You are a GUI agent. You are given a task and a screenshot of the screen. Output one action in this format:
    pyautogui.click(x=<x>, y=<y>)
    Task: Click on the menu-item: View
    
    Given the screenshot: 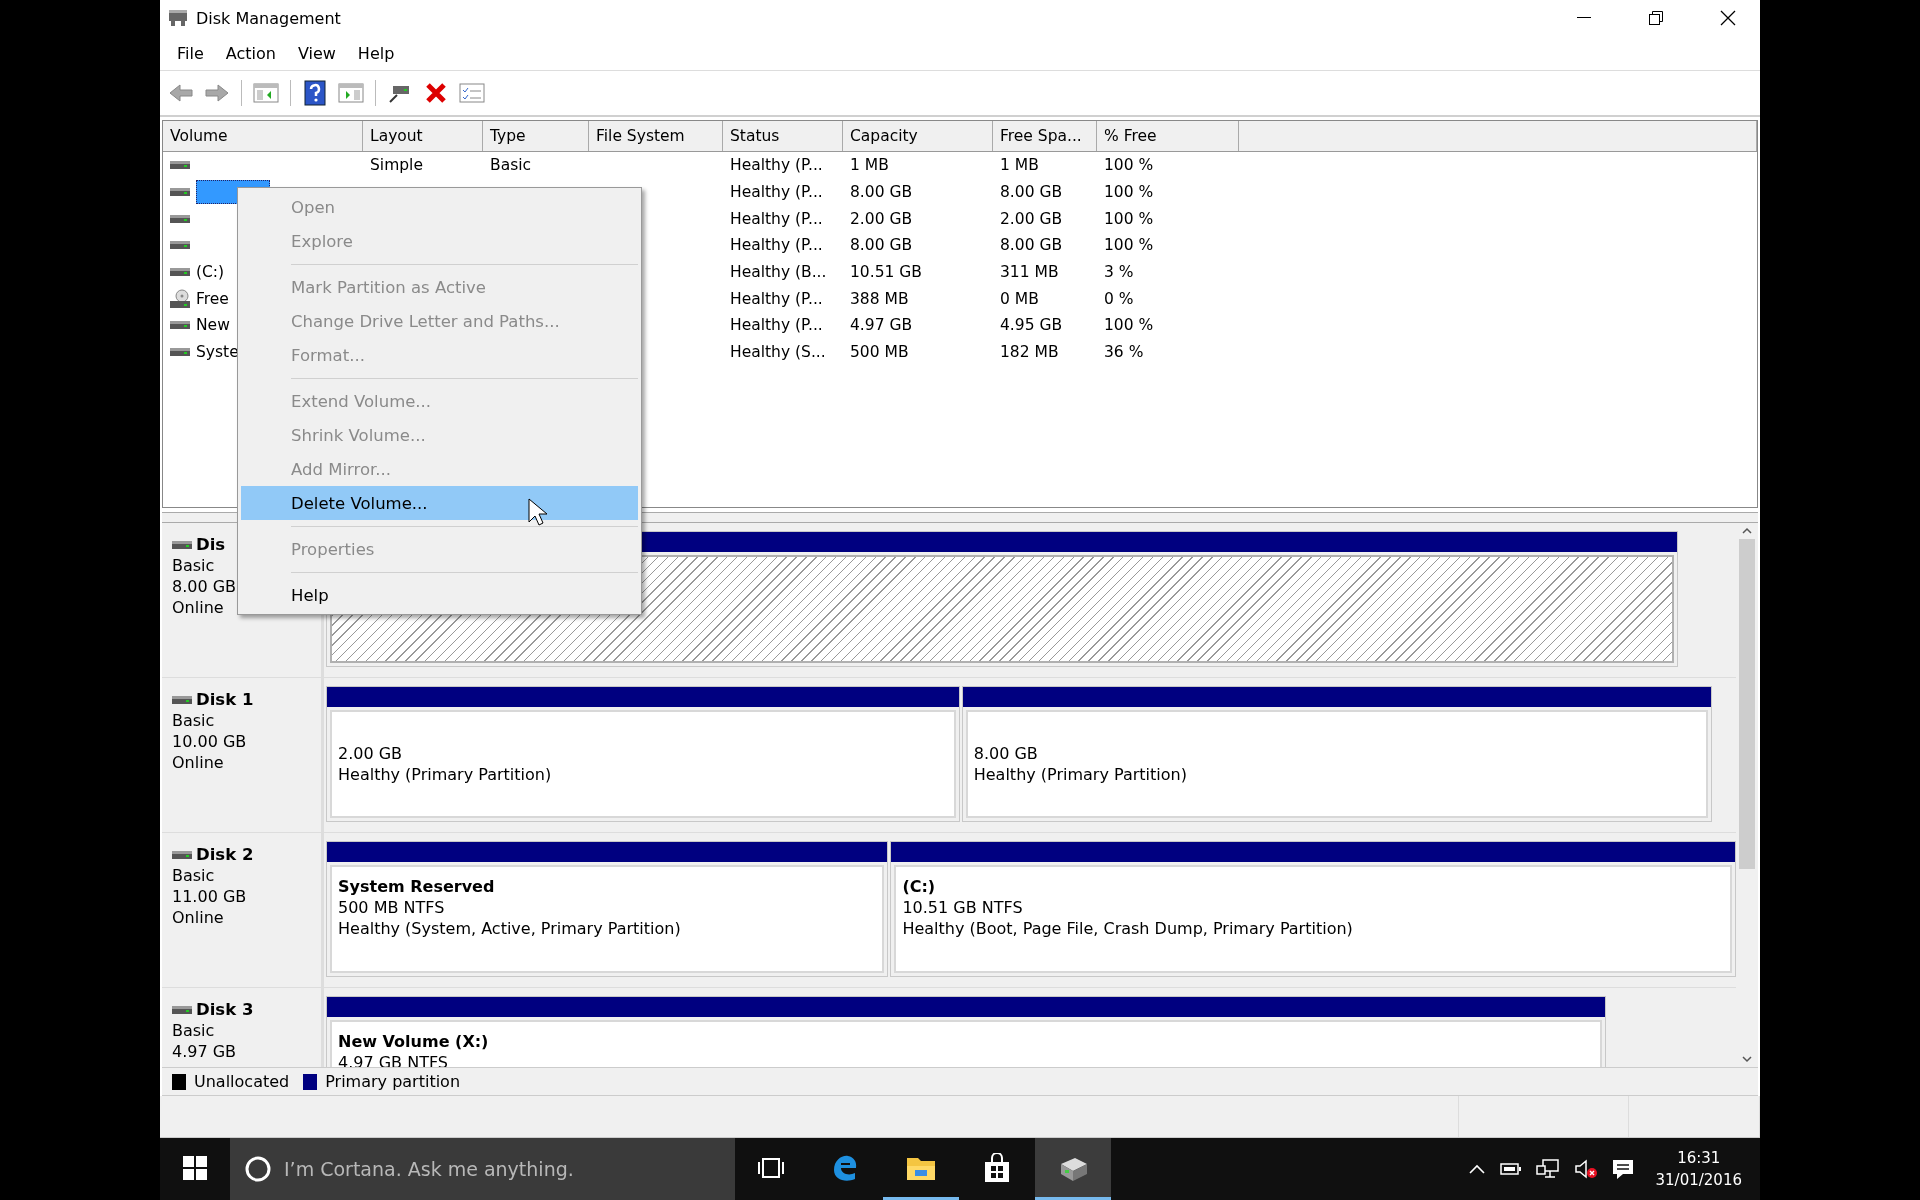 What is the action you would take?
    pyautogui.click(x=316, y=53)
    